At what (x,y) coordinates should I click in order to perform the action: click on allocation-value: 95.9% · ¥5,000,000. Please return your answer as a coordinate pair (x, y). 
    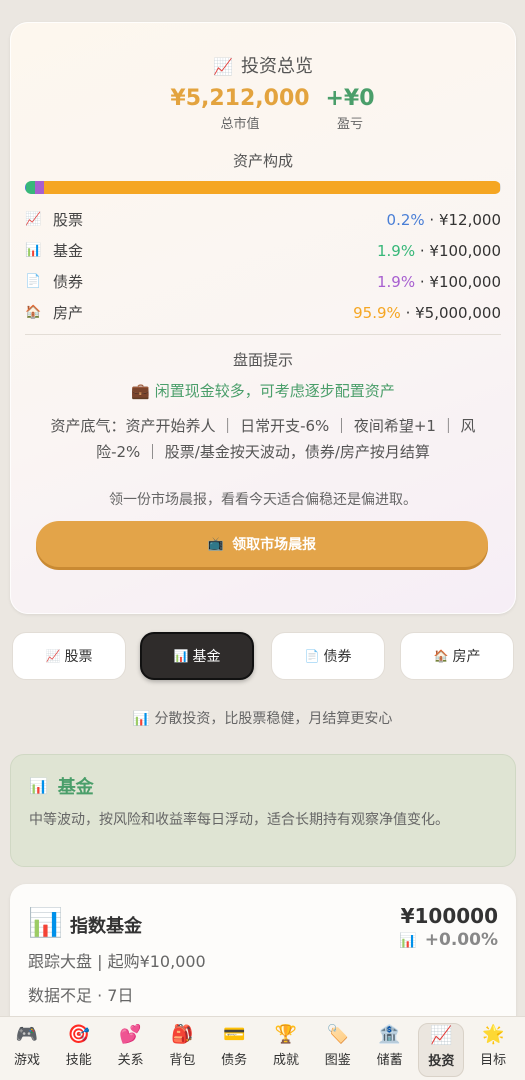
    Looking at the image, I should click on (427, 313).